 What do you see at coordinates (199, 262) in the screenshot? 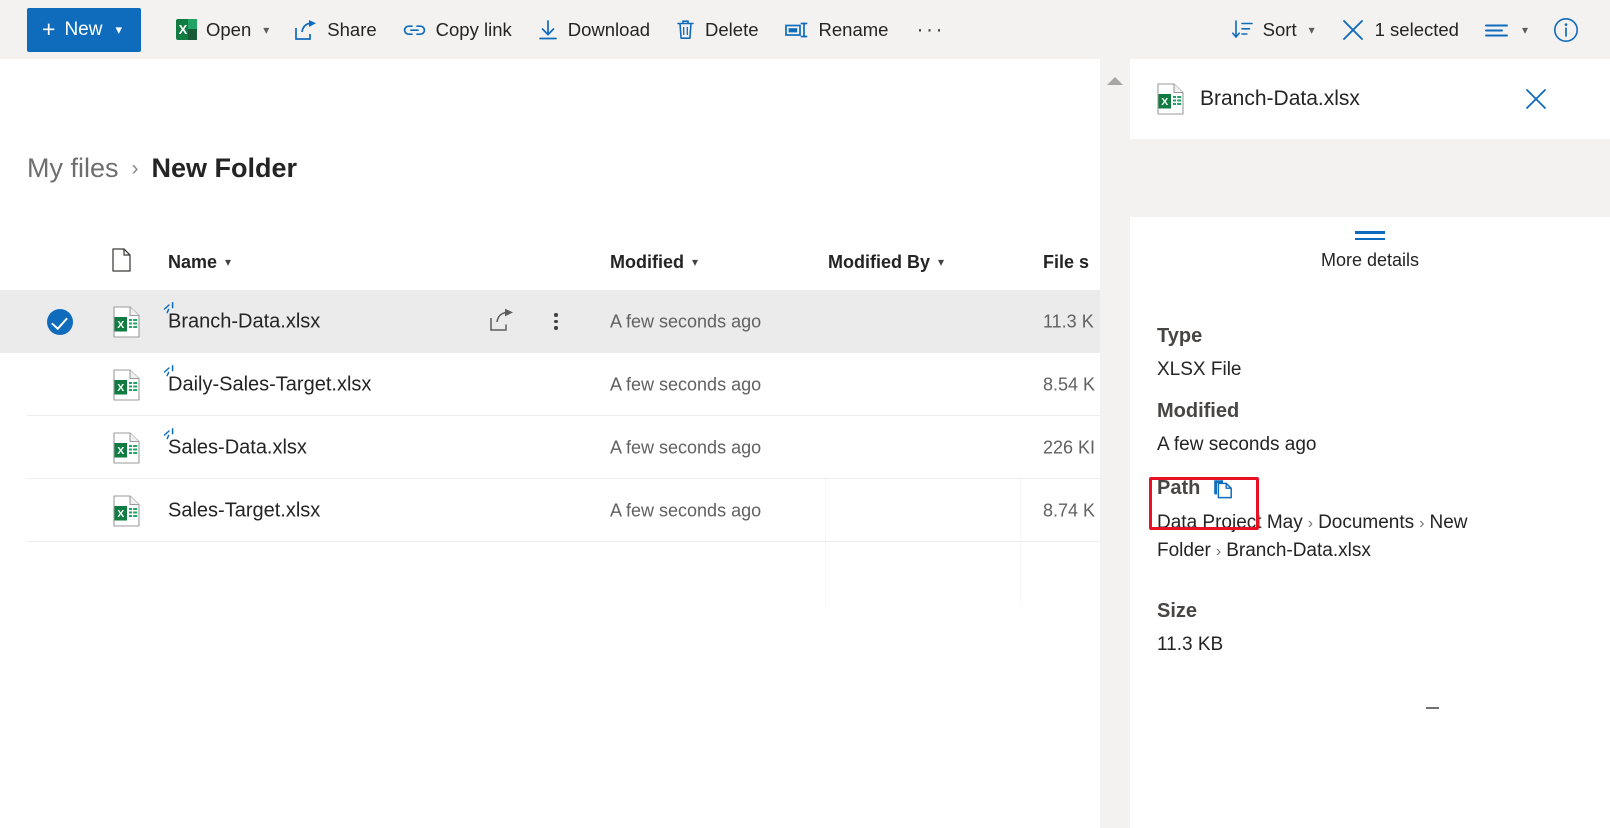
I see `column-header-name: Name ▾` at bounding box center [199, 262].